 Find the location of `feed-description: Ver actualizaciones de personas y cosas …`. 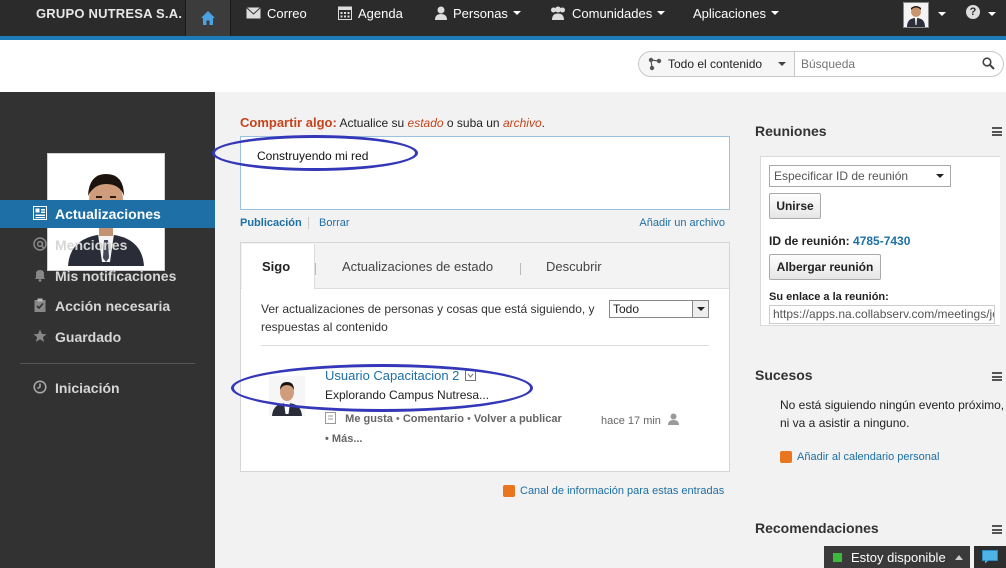

feed-description: Ver actualizaciones de personas y cosas … is located at coordinates (428, 318).